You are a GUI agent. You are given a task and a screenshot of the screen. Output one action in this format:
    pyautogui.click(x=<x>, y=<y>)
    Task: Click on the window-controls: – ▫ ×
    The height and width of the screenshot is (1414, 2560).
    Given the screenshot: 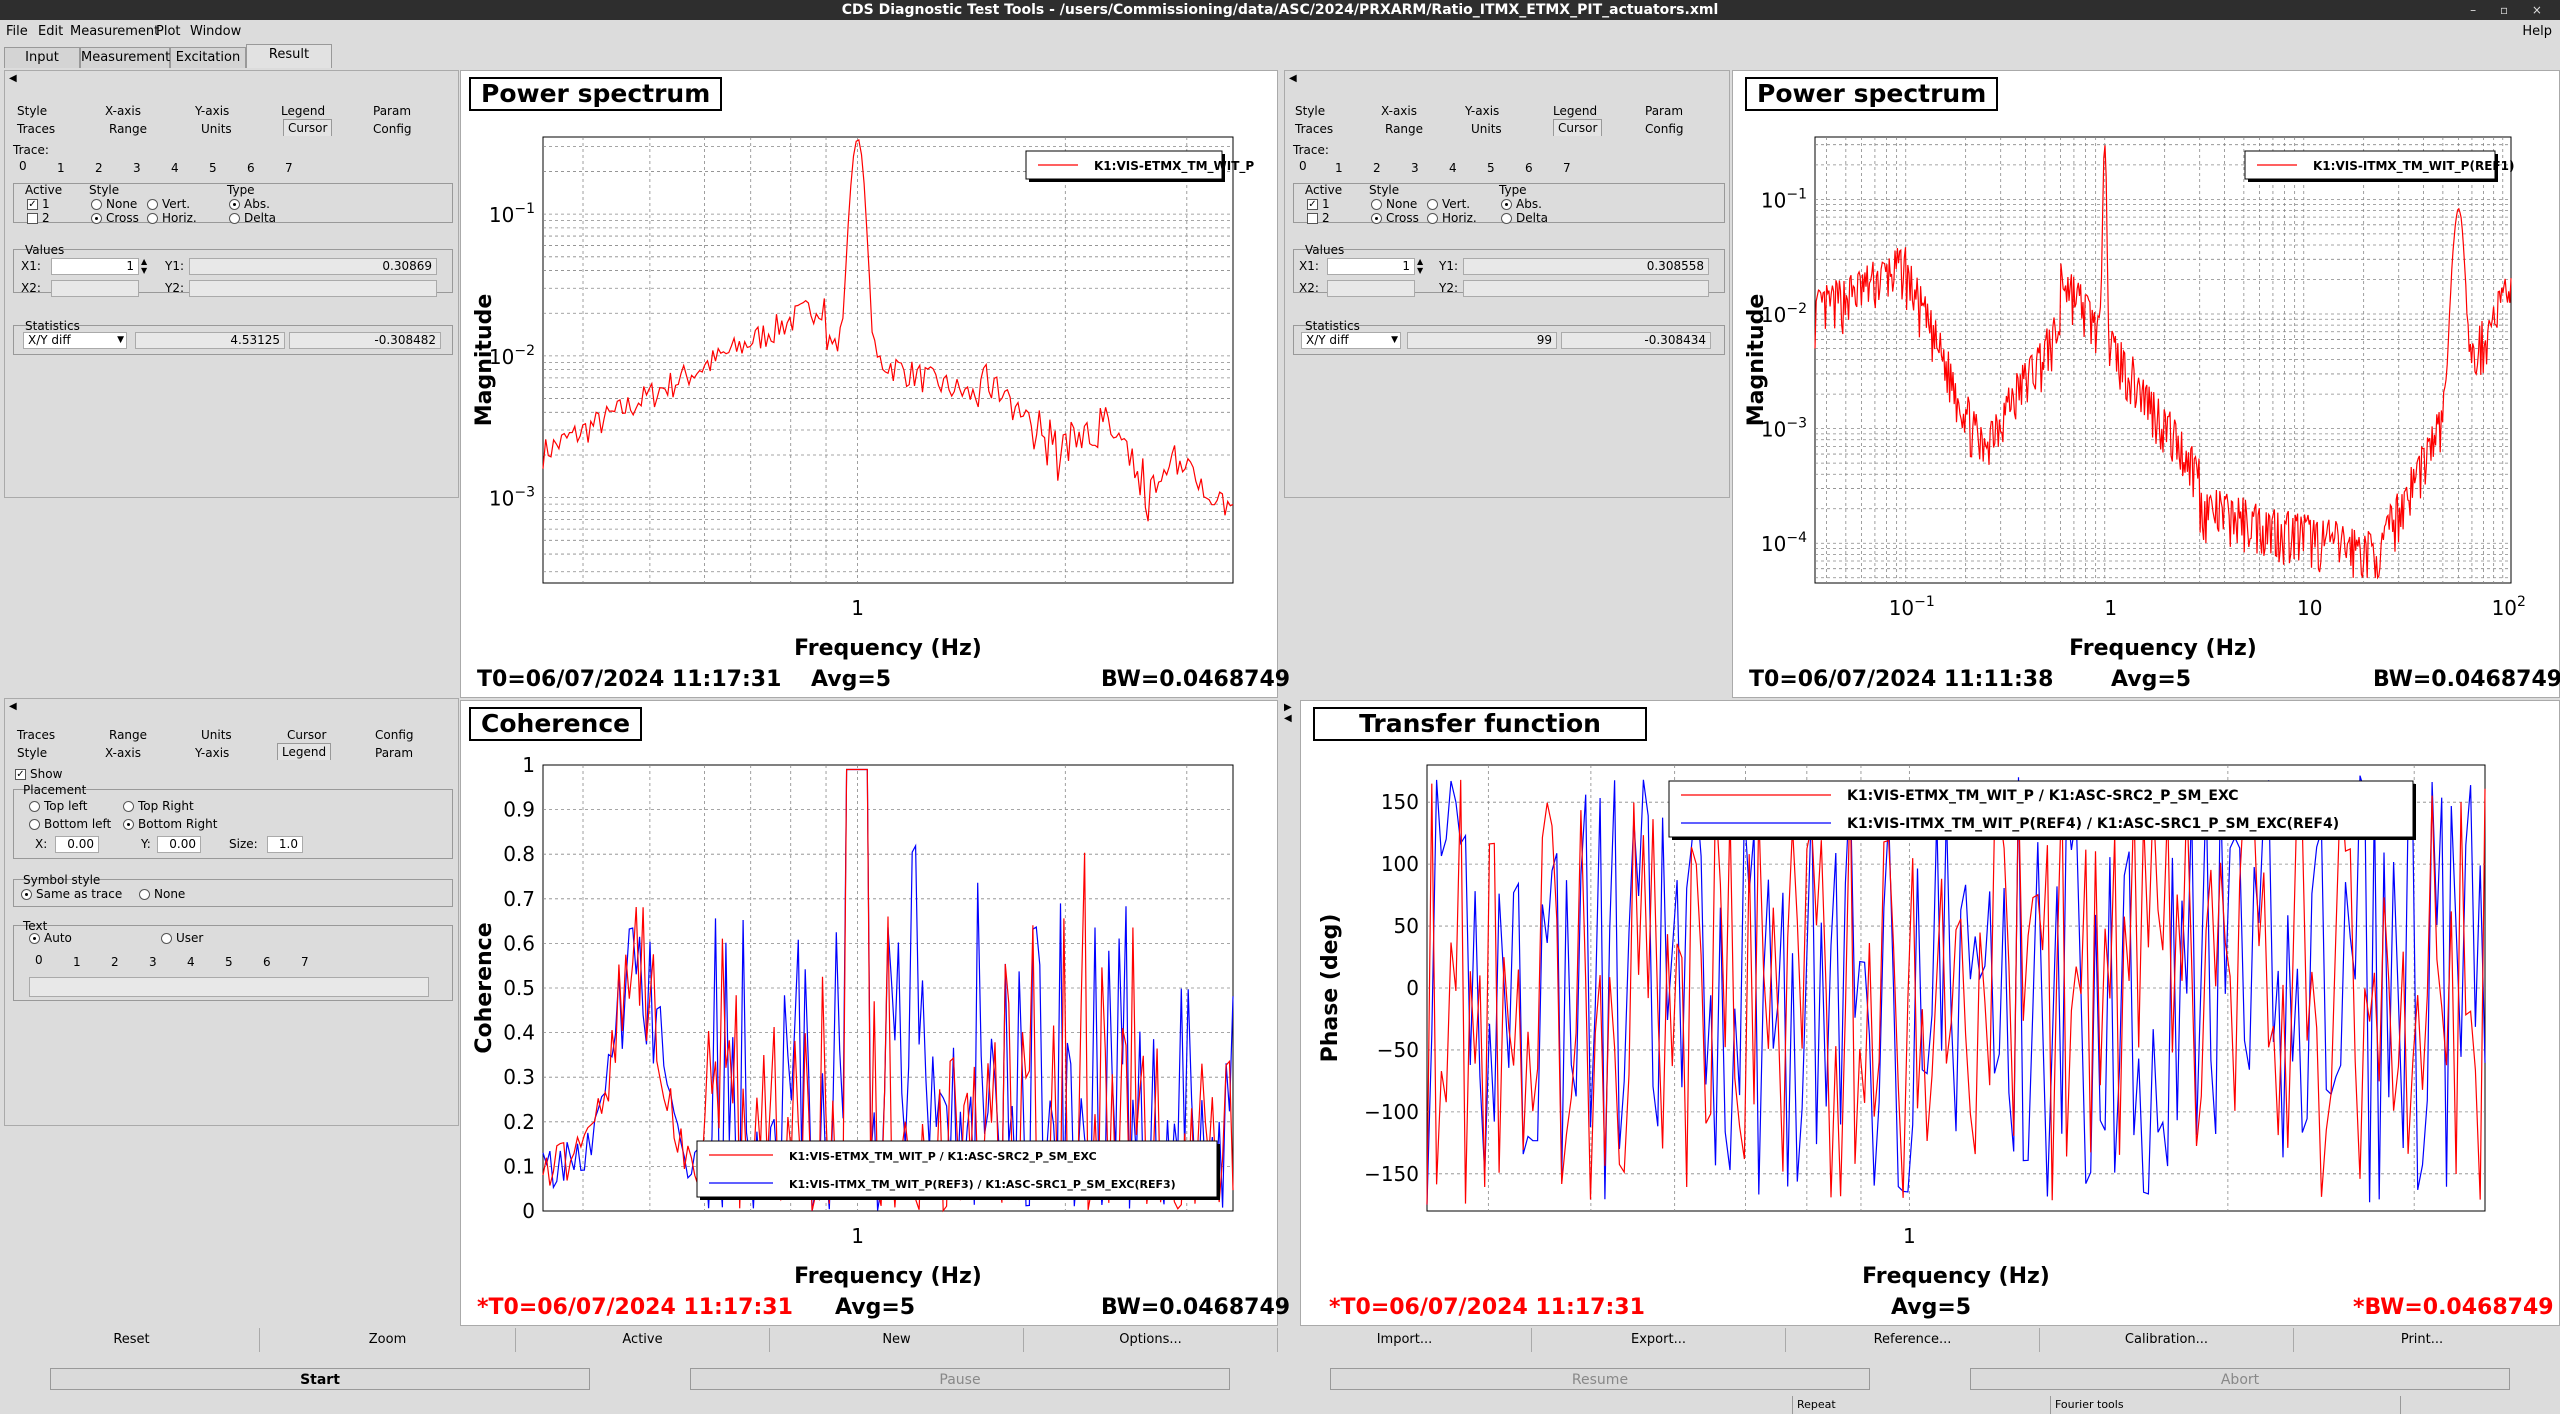 What is the action you would take?
    pyautogui.click(x=2511, y=10)
    